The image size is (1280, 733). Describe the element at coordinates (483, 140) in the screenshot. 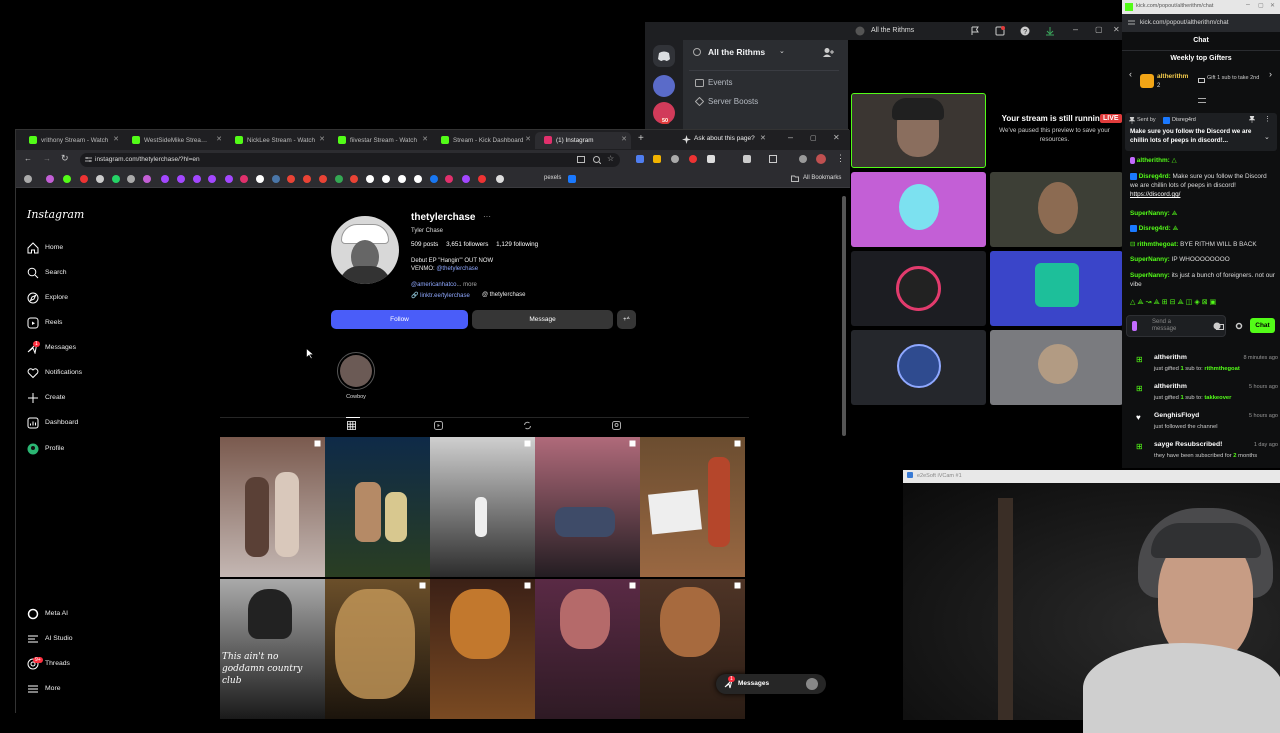

I see `tab-5: Stream - Kick Dashboard ✕` at that location.